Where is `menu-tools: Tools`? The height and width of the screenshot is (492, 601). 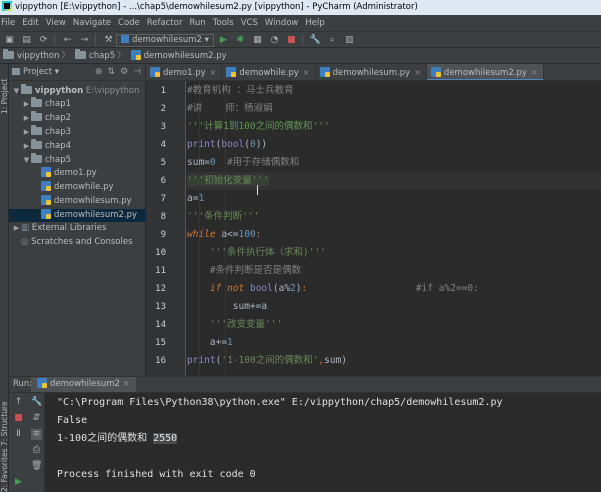
menu-tools: Tools is located at coordinates (223, 23).